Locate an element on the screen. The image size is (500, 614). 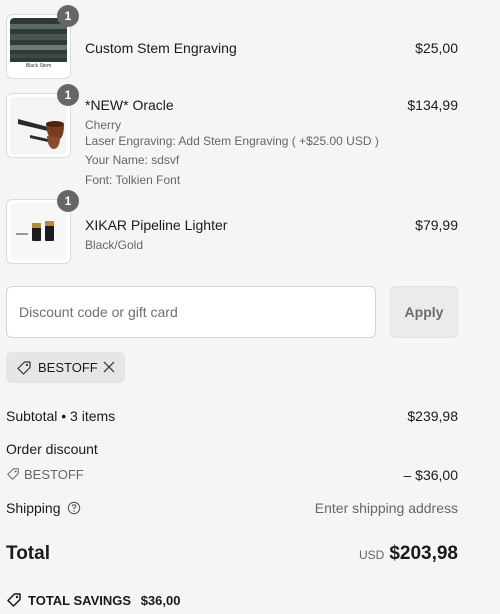
total-savings-label: TOTAL SAVINGS is located at coordinates (80, 600).